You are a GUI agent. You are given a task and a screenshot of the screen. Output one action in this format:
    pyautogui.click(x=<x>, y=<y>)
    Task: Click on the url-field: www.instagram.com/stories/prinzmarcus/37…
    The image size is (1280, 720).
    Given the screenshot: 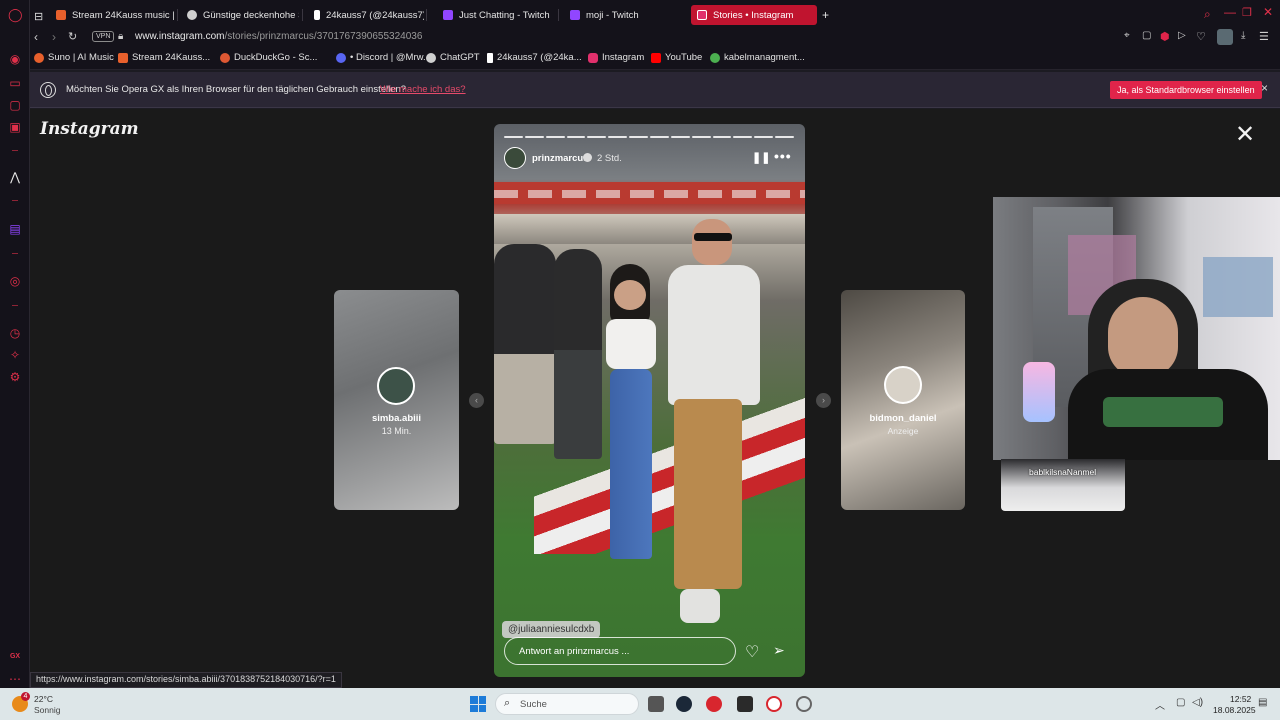 What is the action you would take?
    pyautogui.click(x=278, y=36)
    